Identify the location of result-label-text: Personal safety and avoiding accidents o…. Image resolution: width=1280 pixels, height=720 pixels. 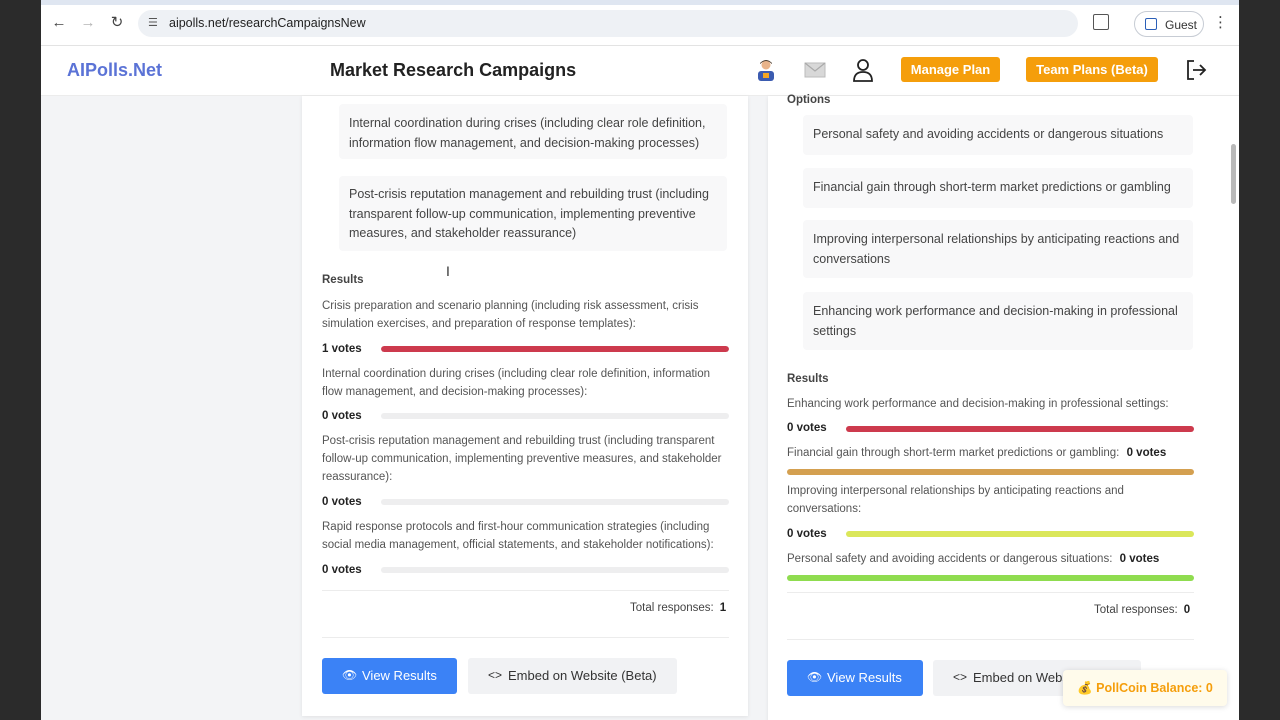
(950, 559).